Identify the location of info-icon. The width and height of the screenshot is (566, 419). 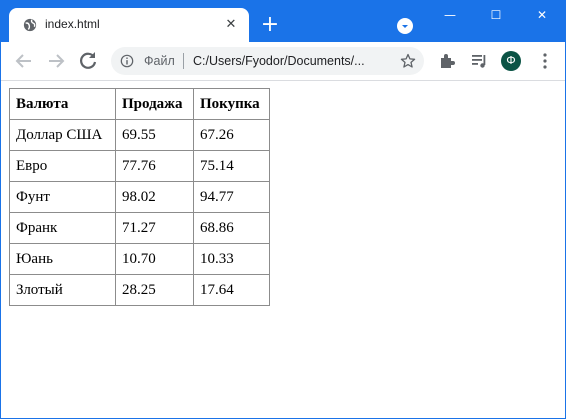
(127, 61).